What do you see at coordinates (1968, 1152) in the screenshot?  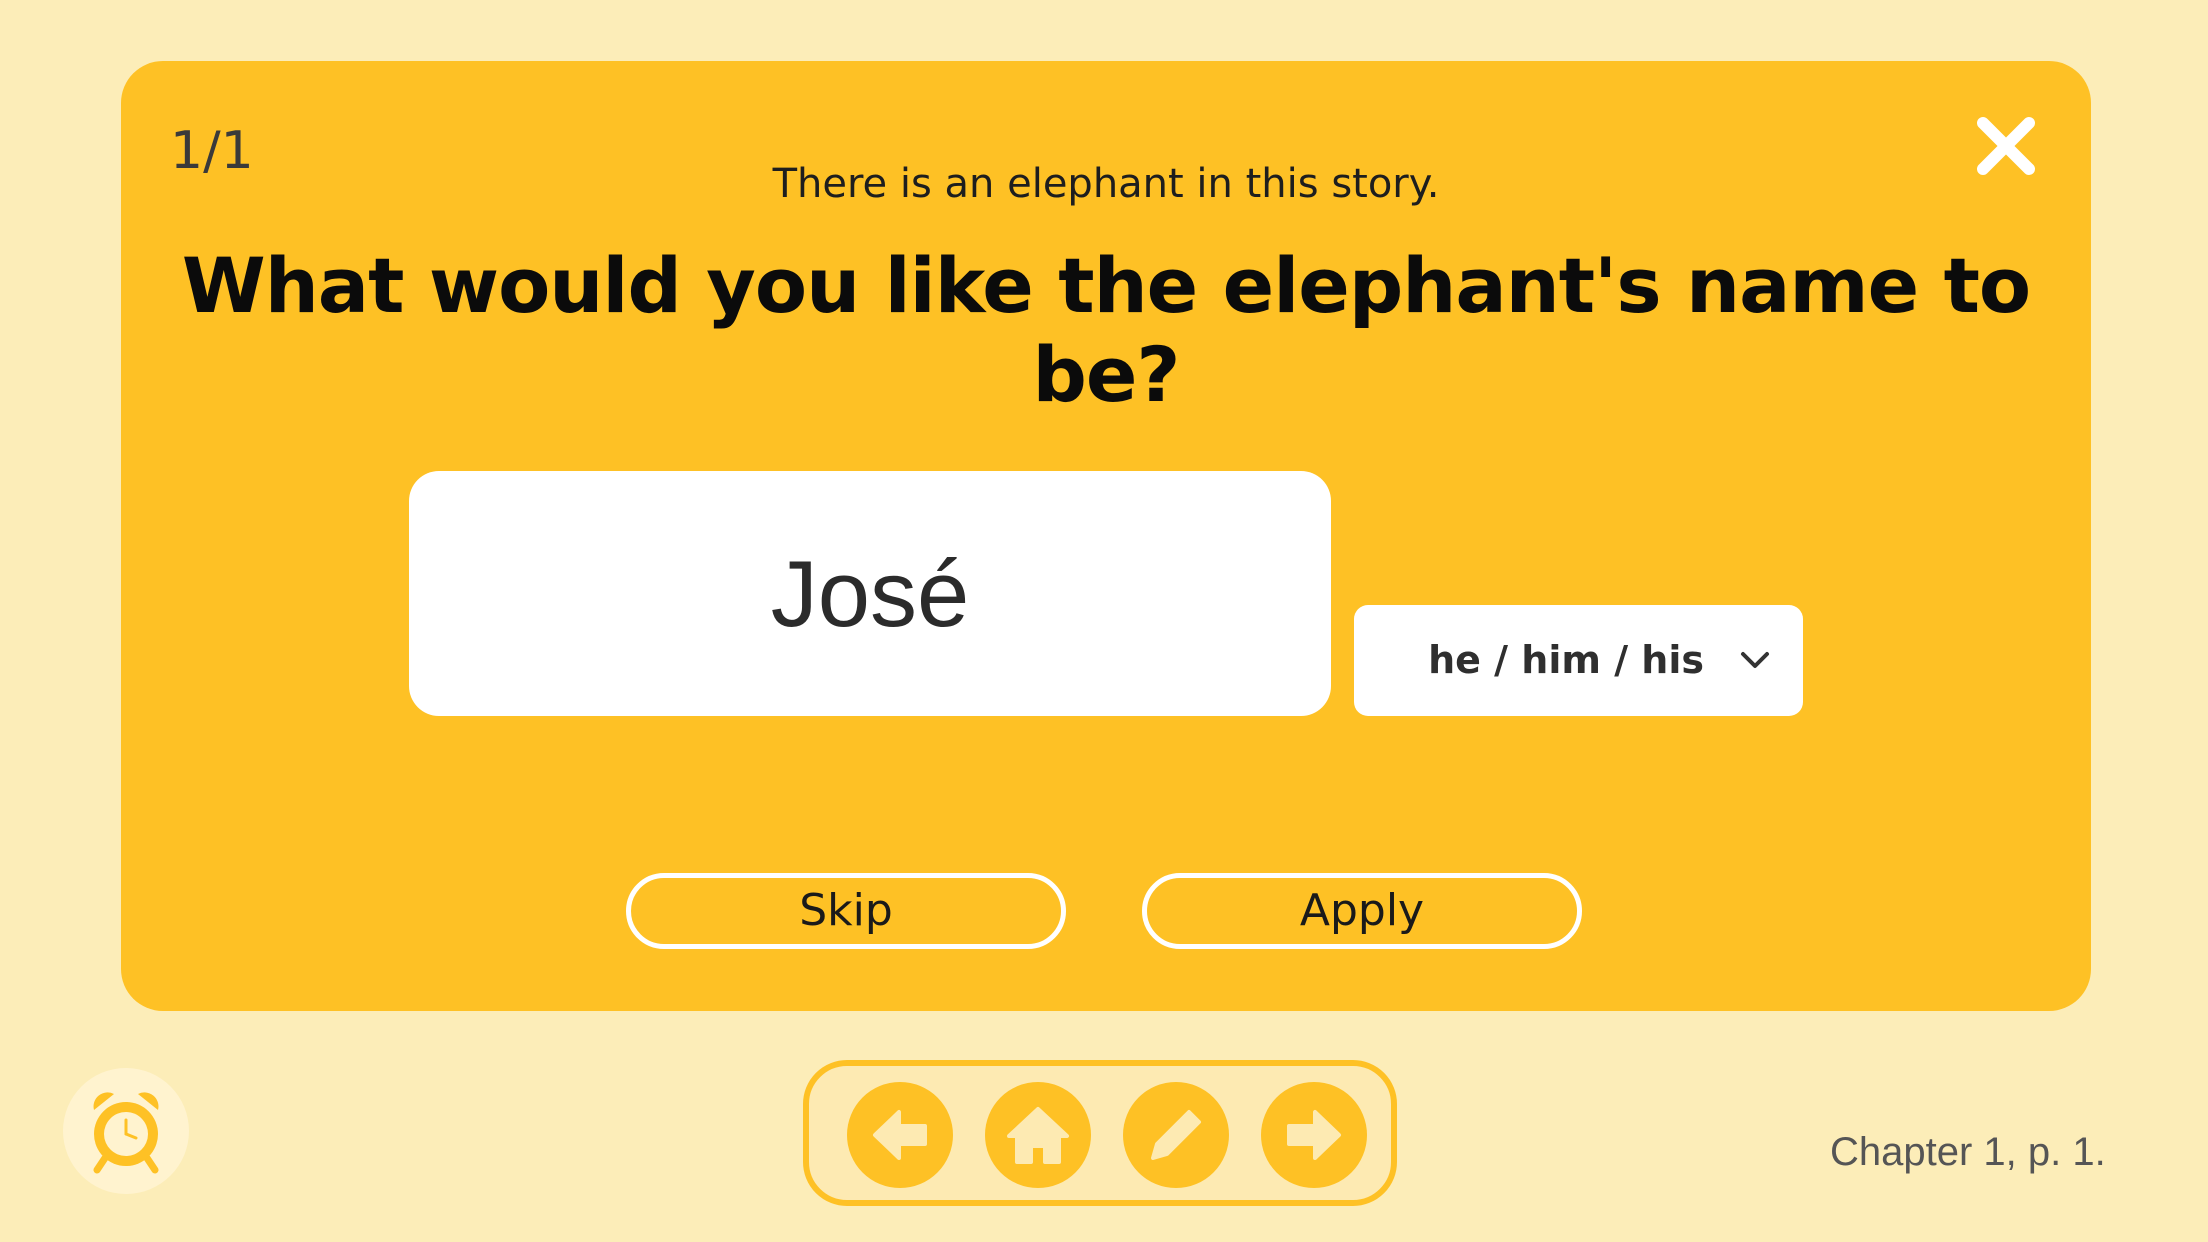 I see `page-indicator: Chapter 1, p. 1.` at bounding box center [1968, 1152].